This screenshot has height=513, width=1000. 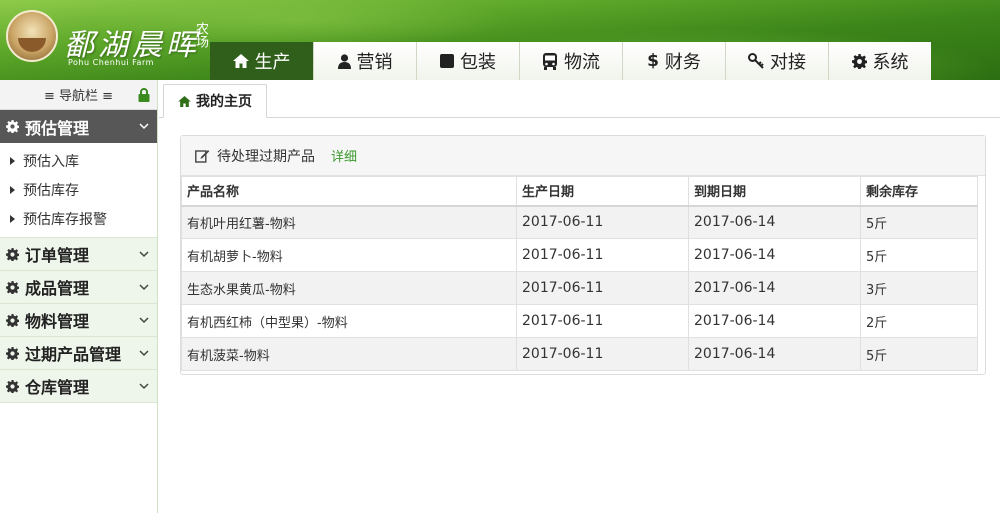 I want to click on table-header-row: 产品名称 生产日期 到期日期 剩余库存, so click(x=579, y=191).